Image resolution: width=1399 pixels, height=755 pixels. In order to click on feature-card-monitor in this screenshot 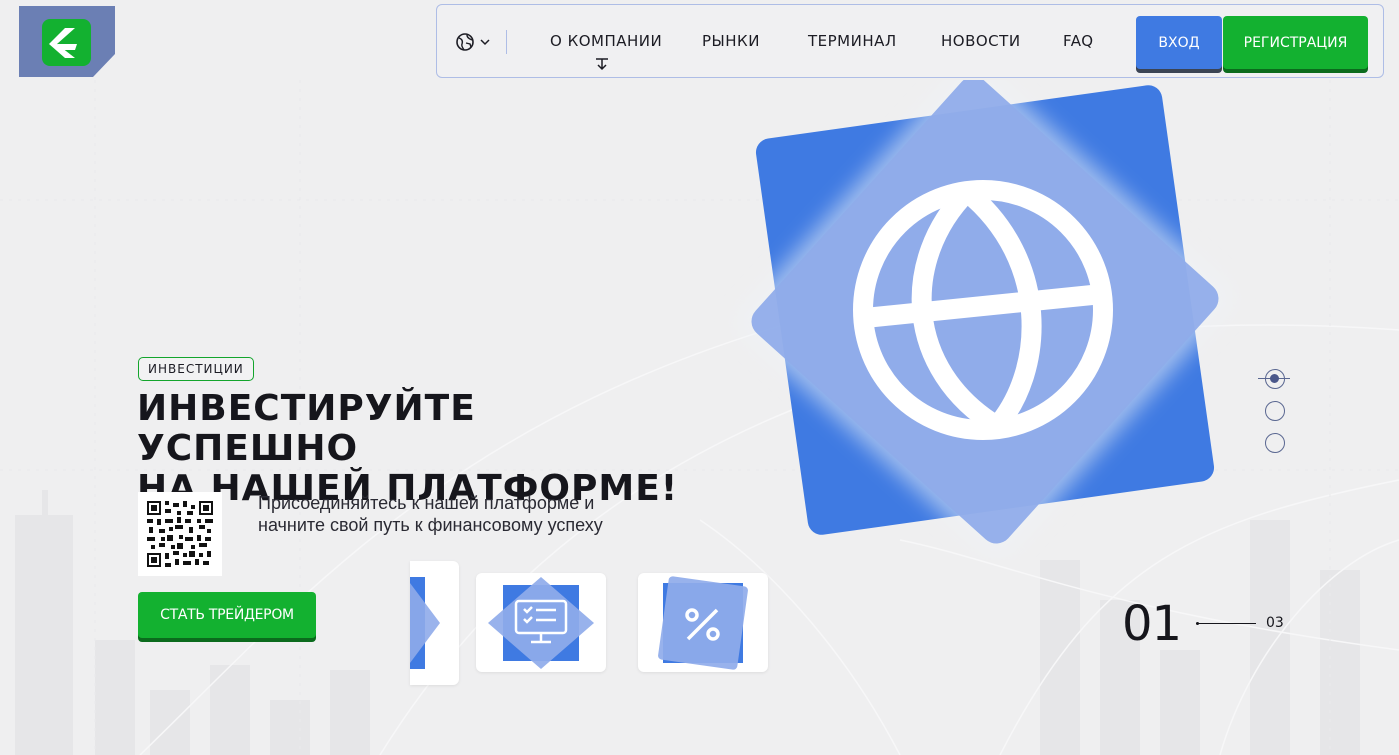, I will do `click(541, 622)`.